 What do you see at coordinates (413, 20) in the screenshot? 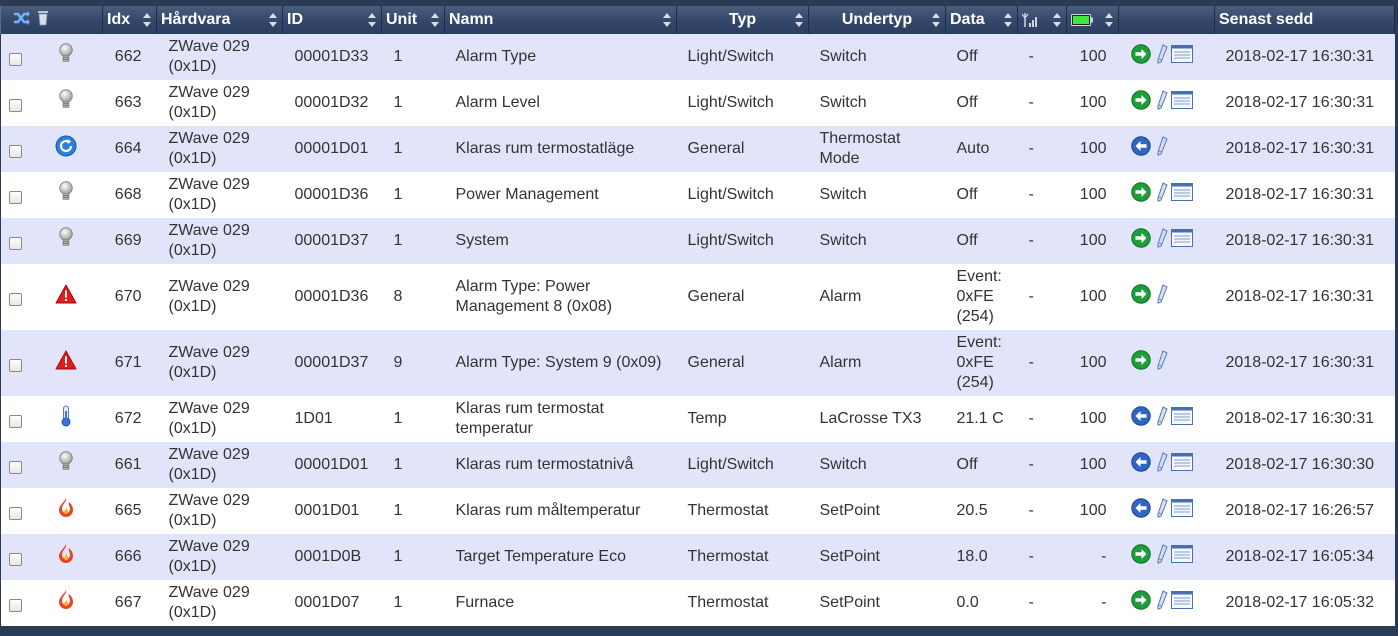
I see `column-header-unit: Unit` at bounding box center [413, 20].